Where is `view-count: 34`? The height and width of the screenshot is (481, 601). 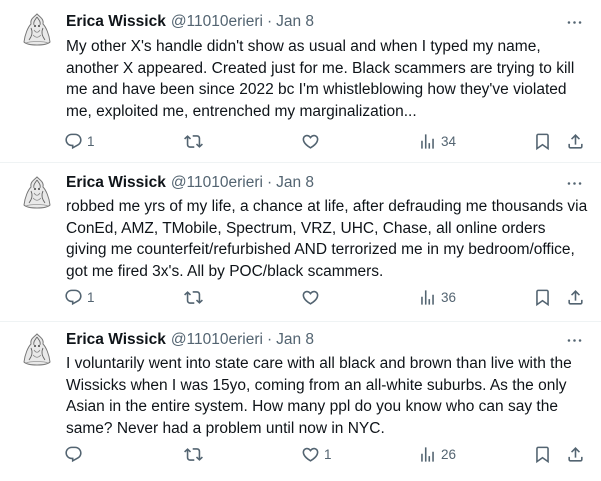
view-count: 34 is located at coordinates (449, 141).